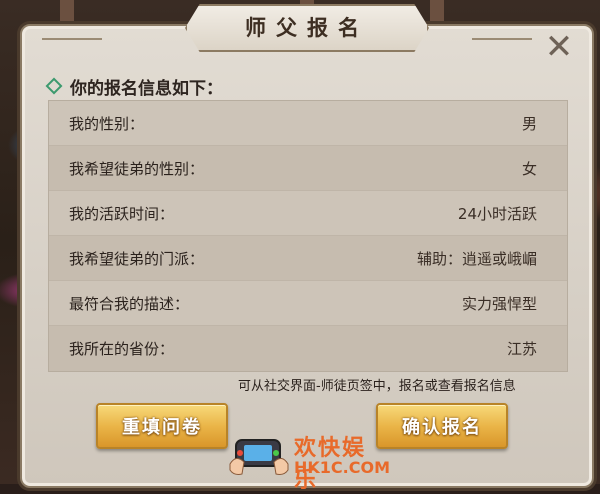 Image resolution: width=600 pixels, height=494 pixels. I want to click on row-label: 我希望徒弟的门派：, so click(137, 258).